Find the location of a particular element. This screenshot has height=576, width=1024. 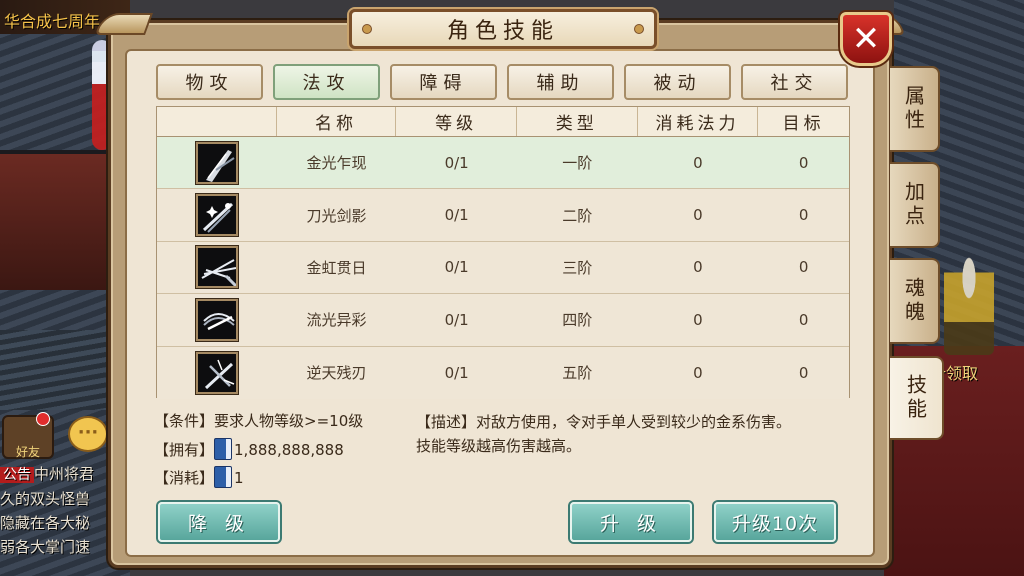

tab-passive: 被动 is located at coordinates (677, 82).